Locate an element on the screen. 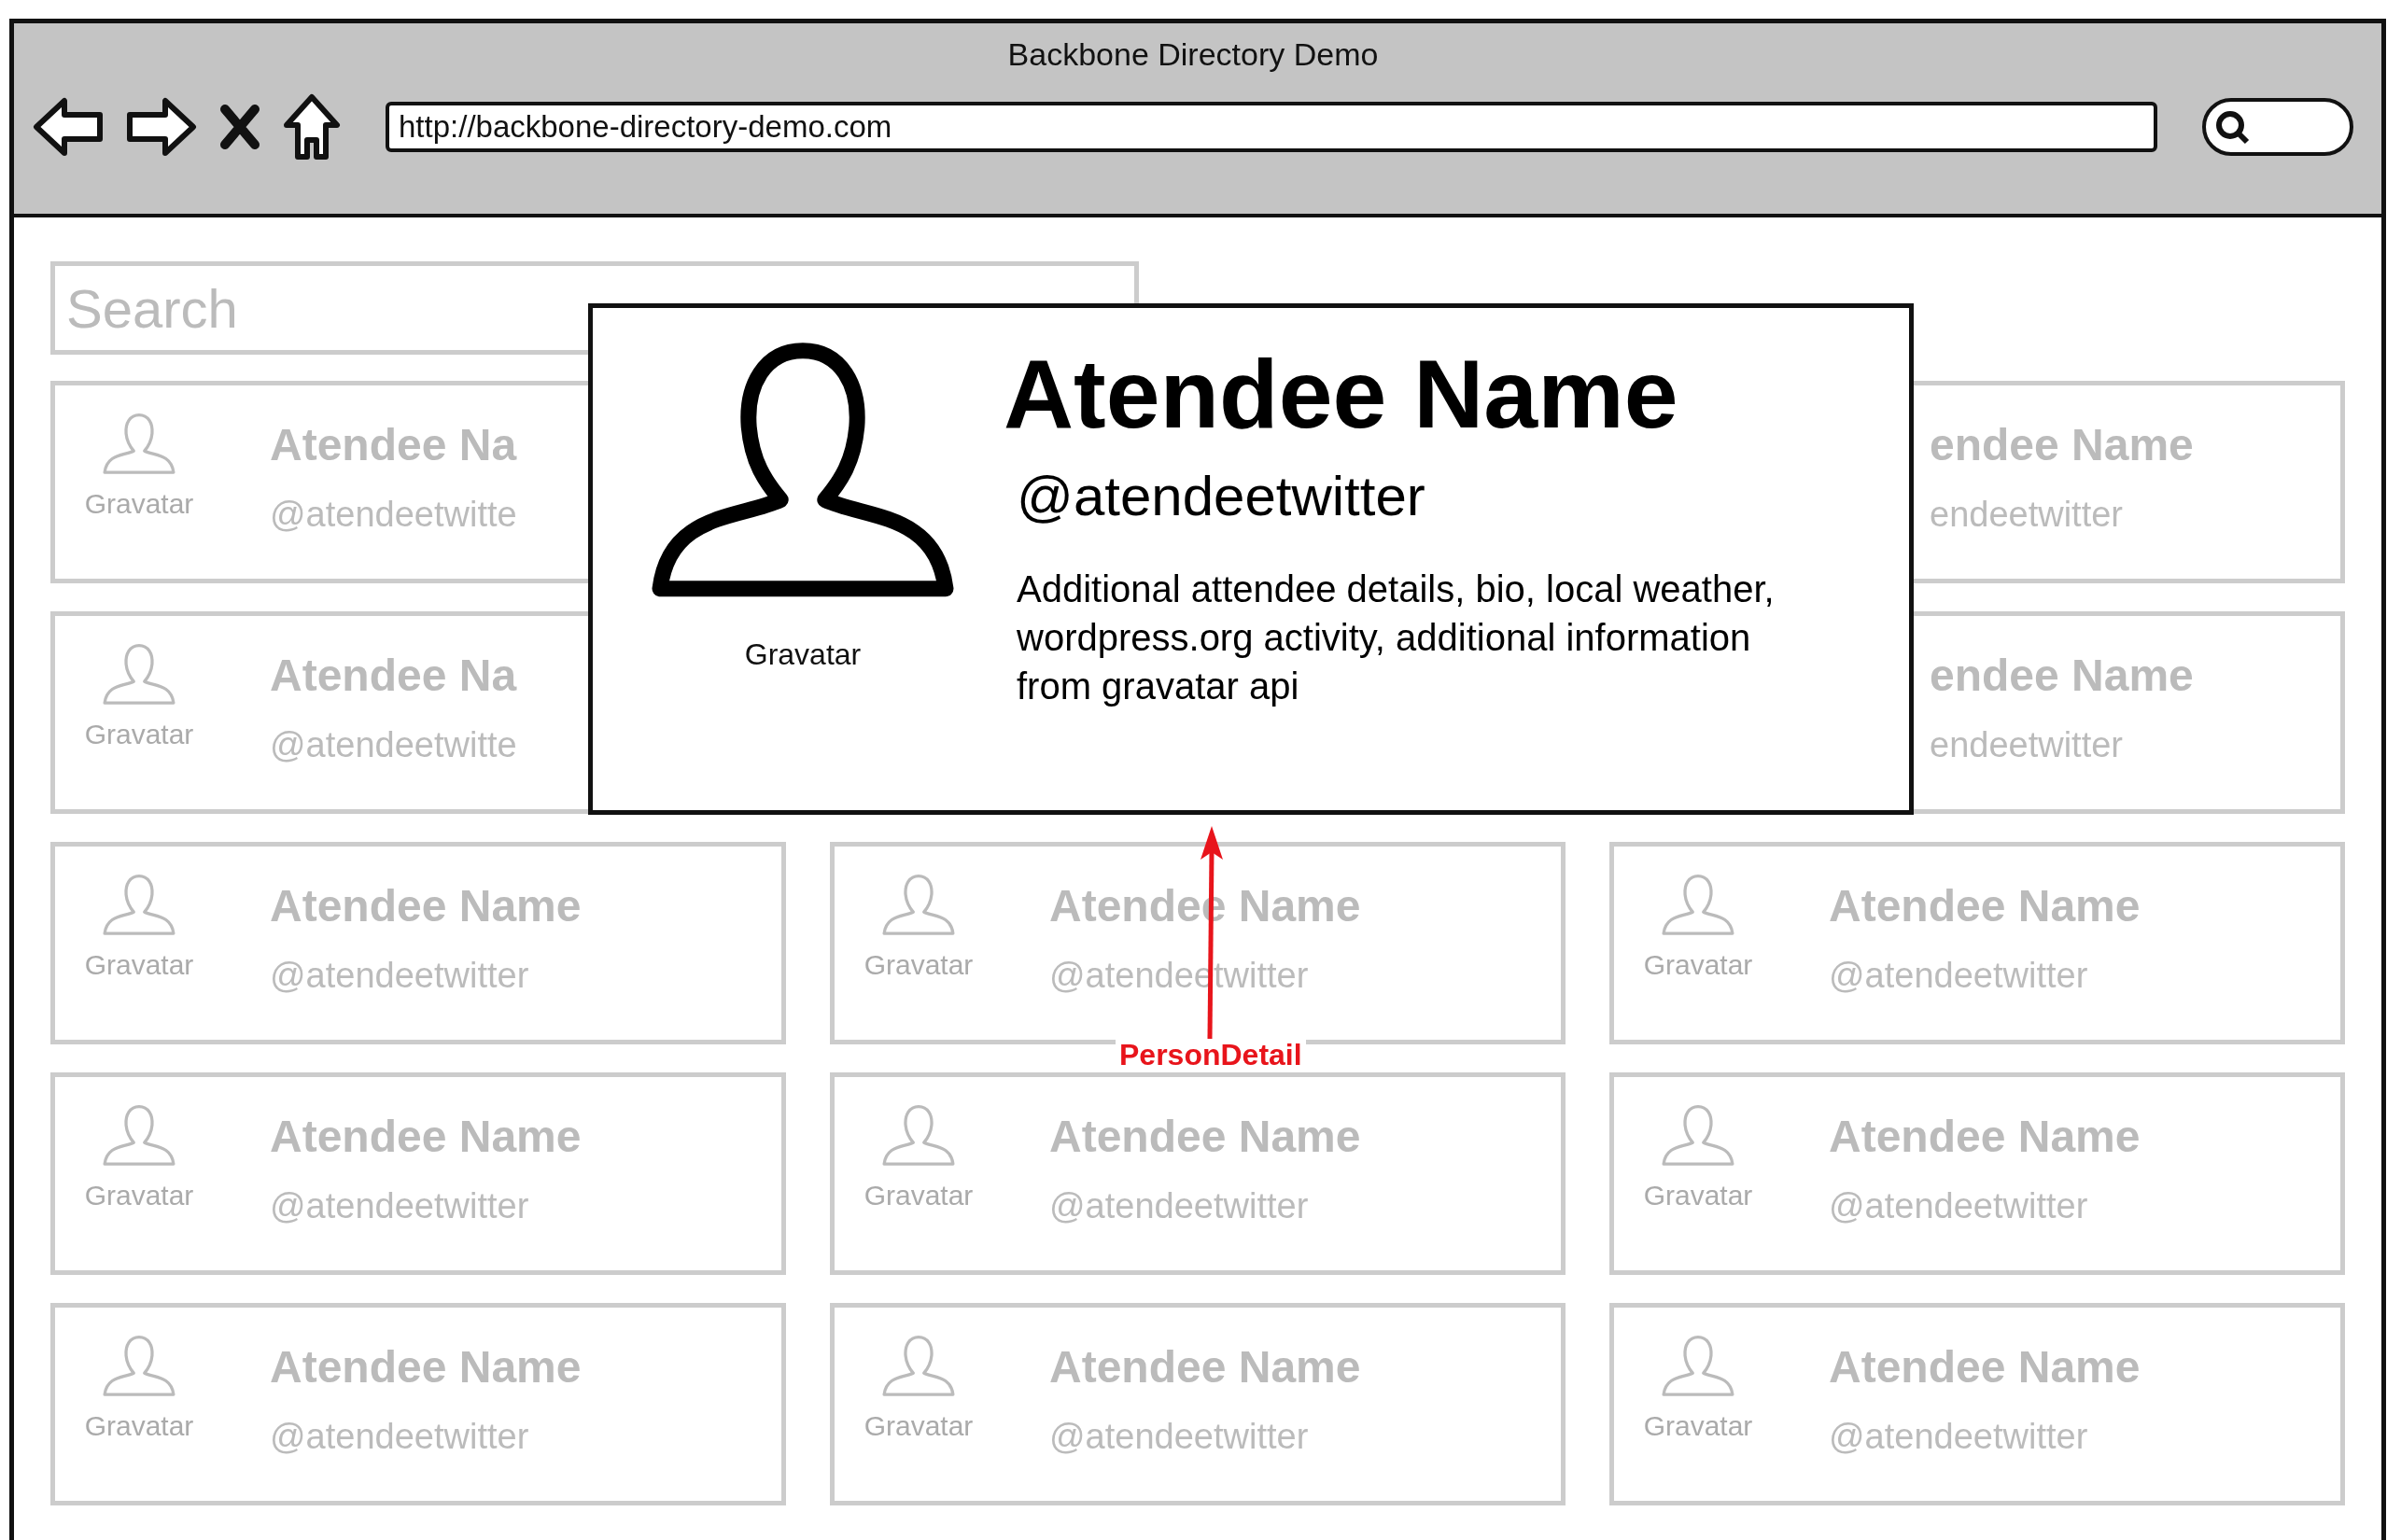  home-icon is located at coordinates (312, 127).